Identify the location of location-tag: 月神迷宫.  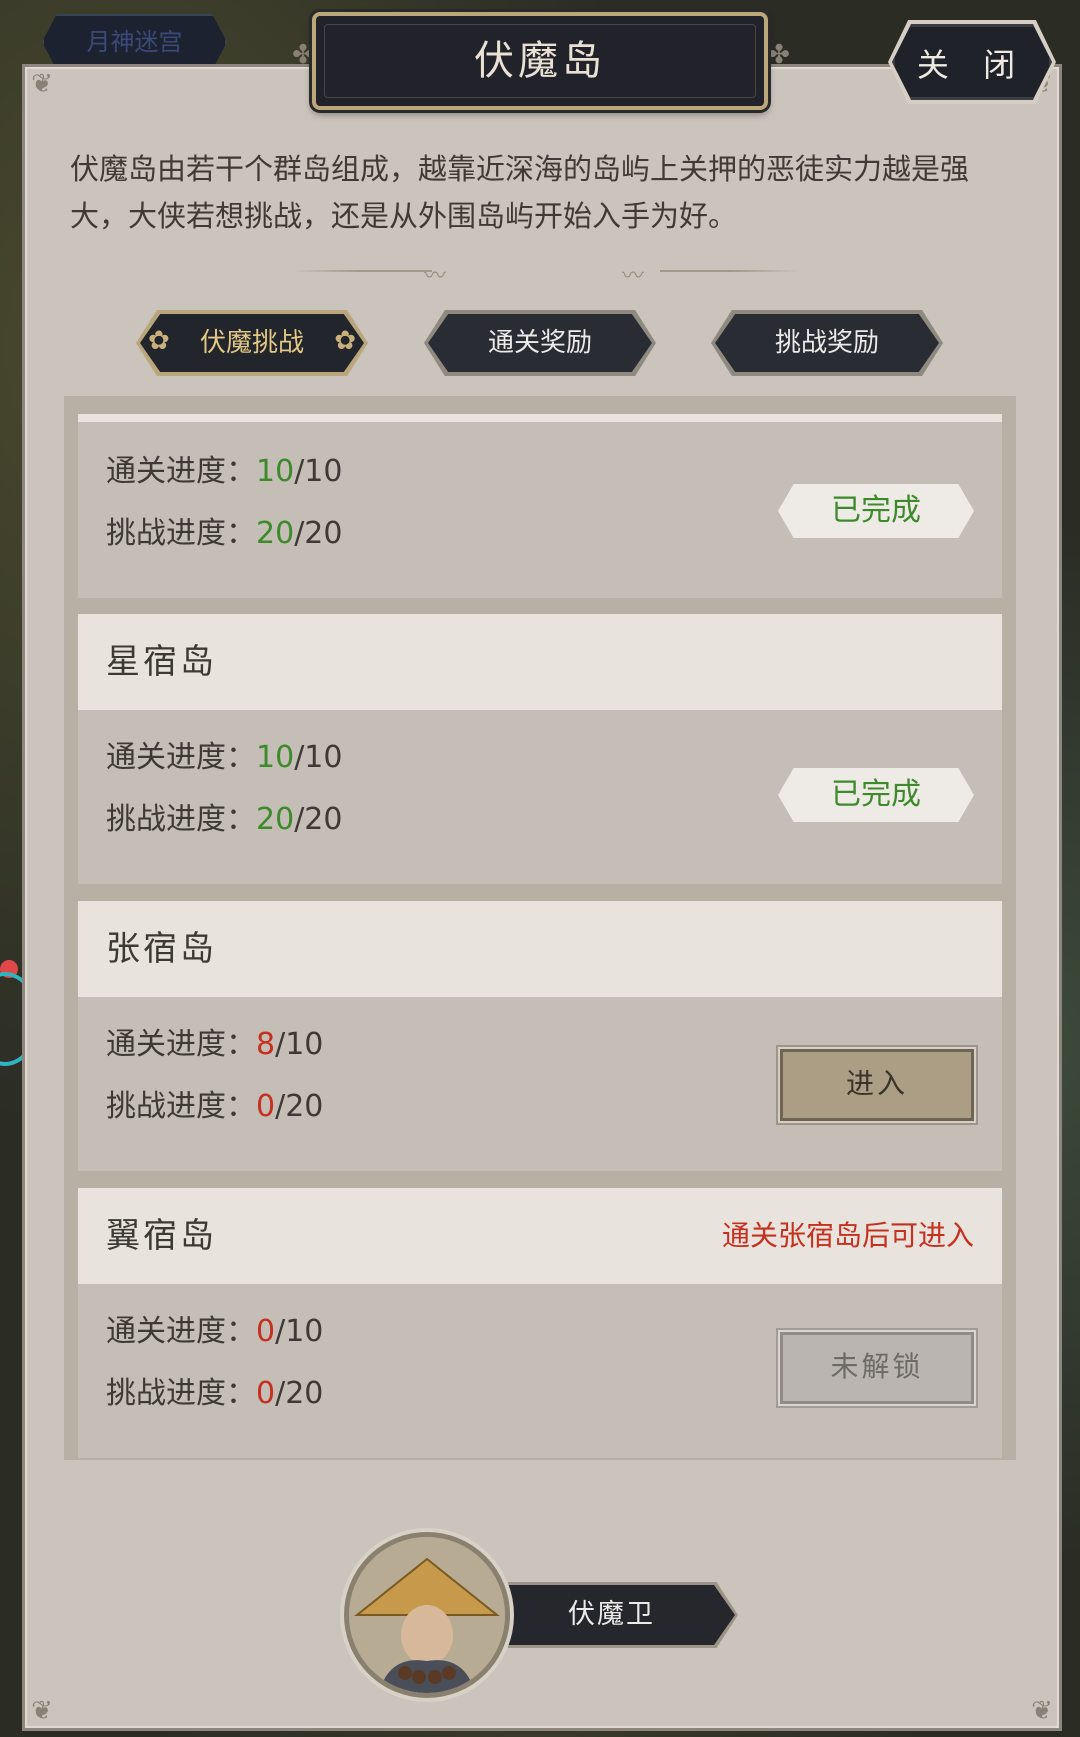
(134, 42).